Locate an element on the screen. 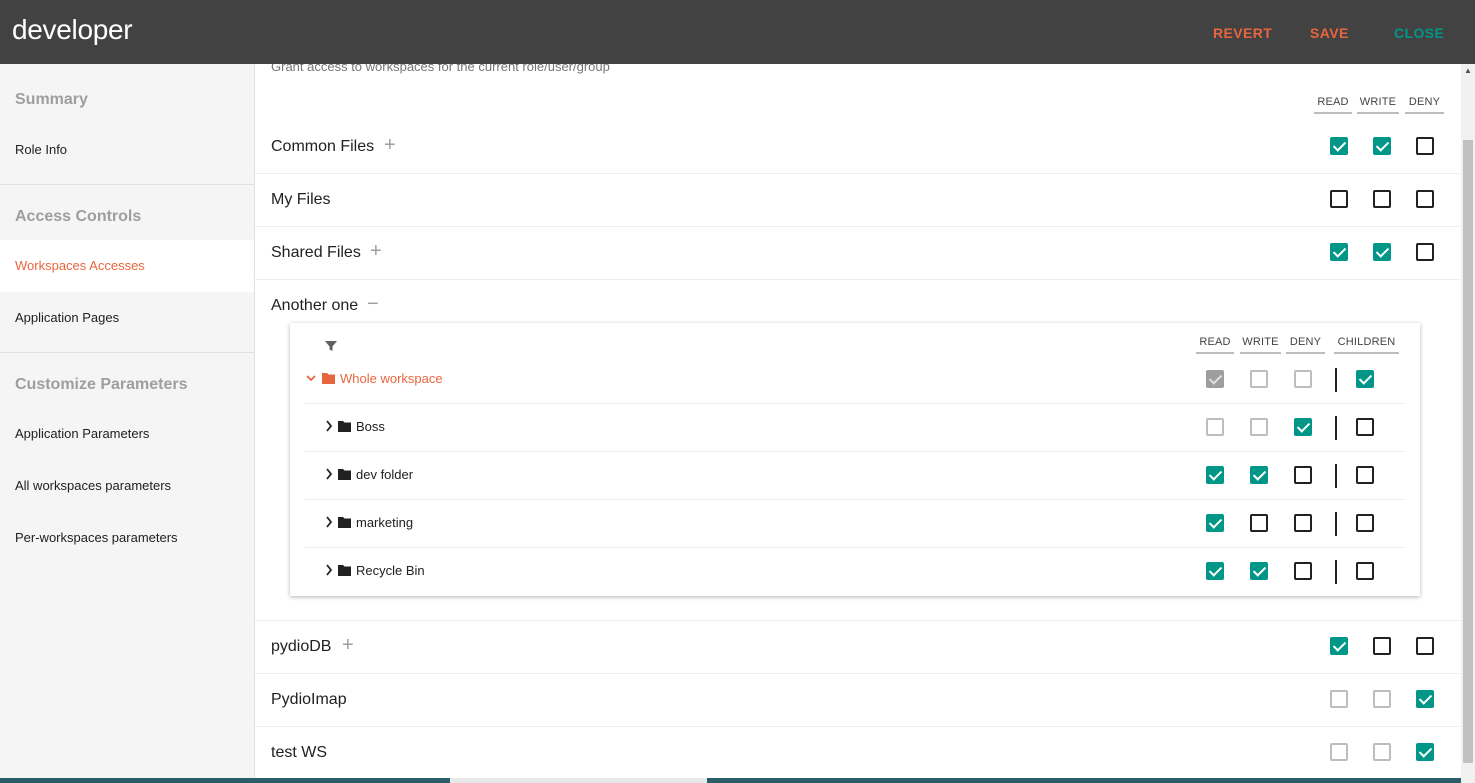  tree-row-boss: Boss is located at coordinates (855, 427).